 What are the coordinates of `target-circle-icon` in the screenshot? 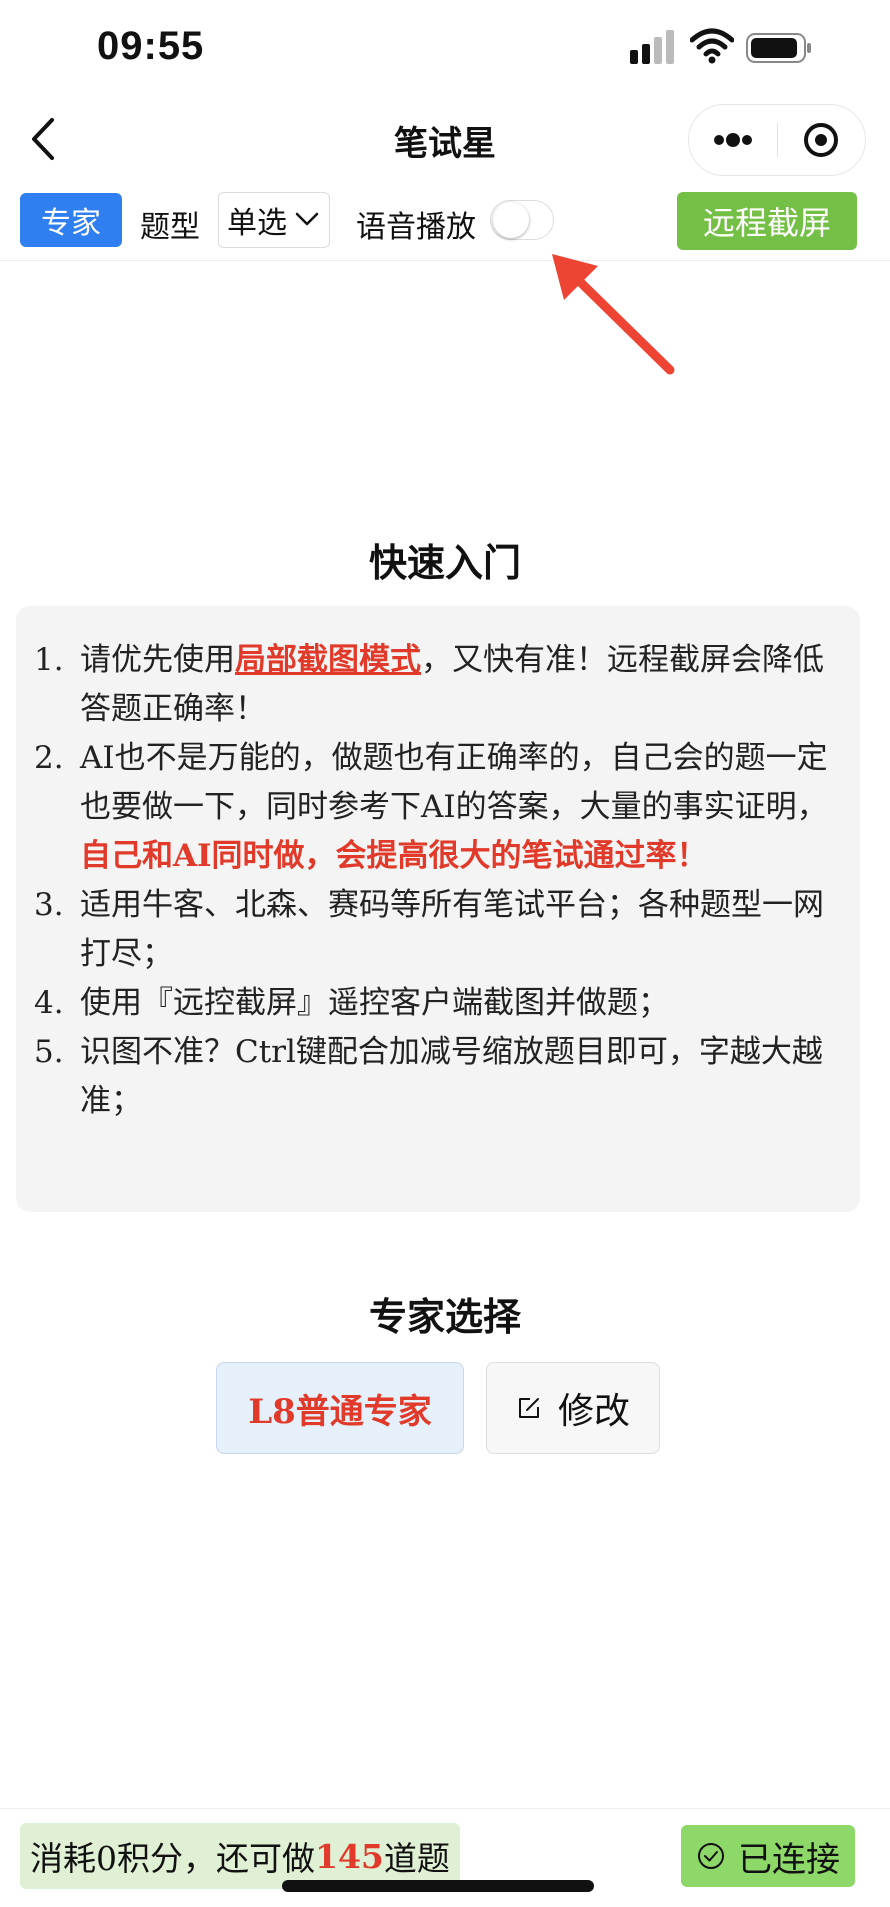 It's located at (821, 140).